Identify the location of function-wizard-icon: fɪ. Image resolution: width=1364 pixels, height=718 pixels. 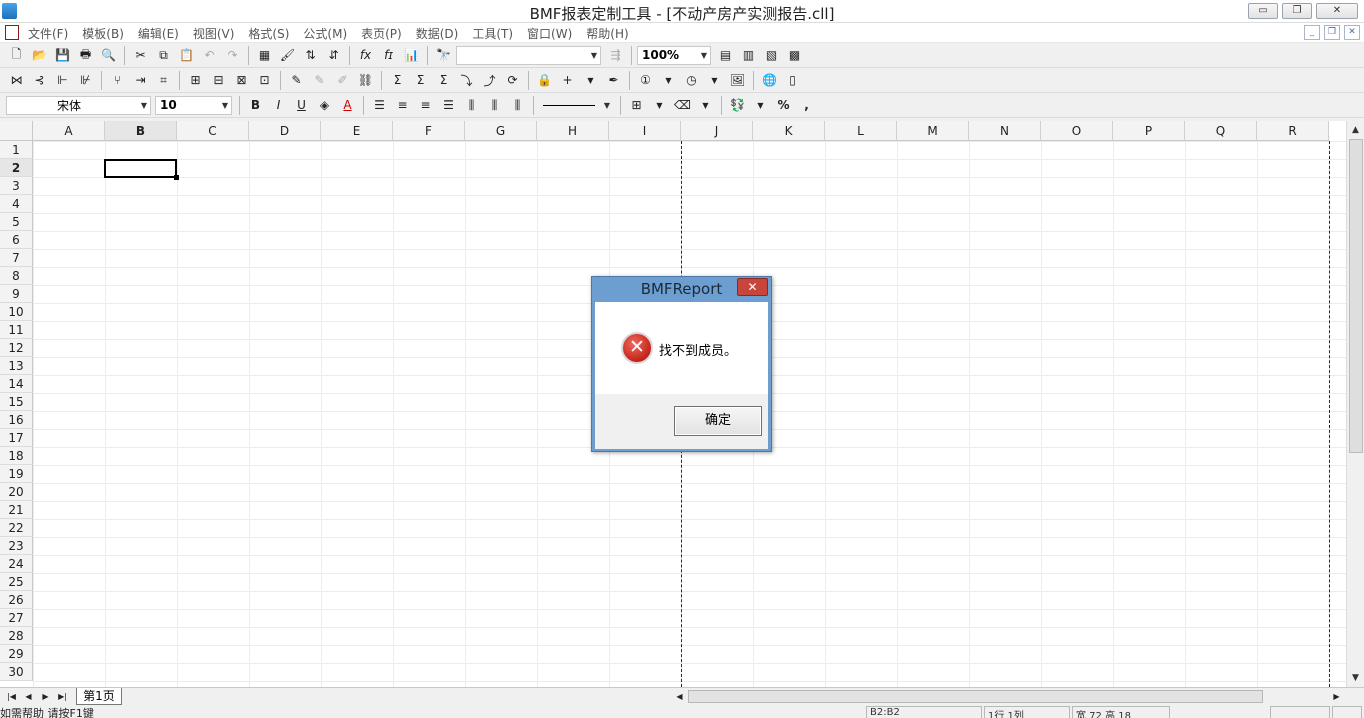
(388, 55).